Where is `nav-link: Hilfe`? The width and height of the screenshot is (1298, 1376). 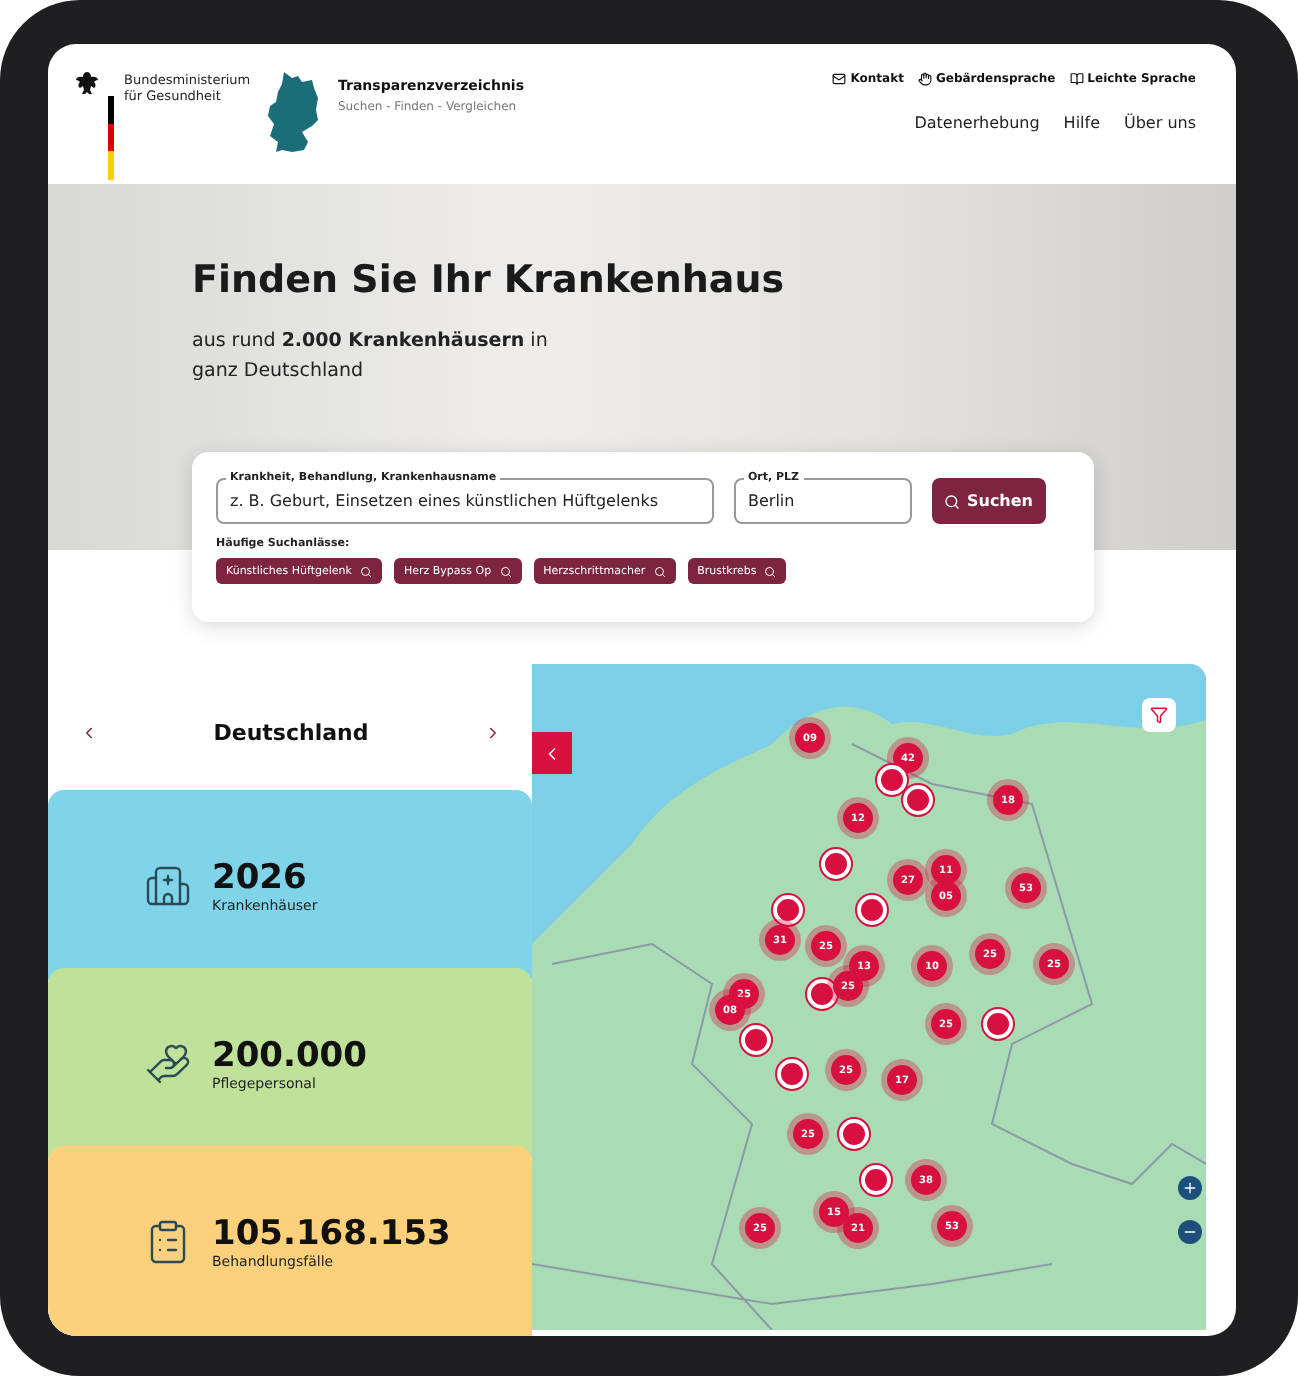 nav-link: Hilfe is located at coordinates (1081, 123).